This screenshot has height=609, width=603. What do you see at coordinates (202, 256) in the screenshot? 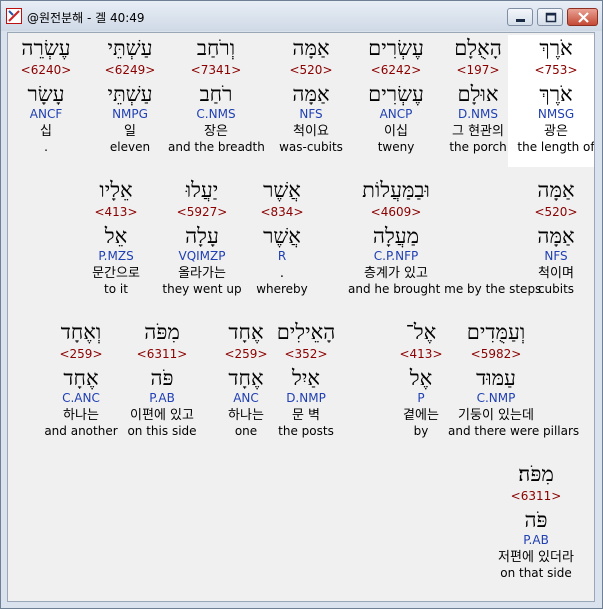
I see `parse-code: VQIMZP` at bounding box center [202, 256].